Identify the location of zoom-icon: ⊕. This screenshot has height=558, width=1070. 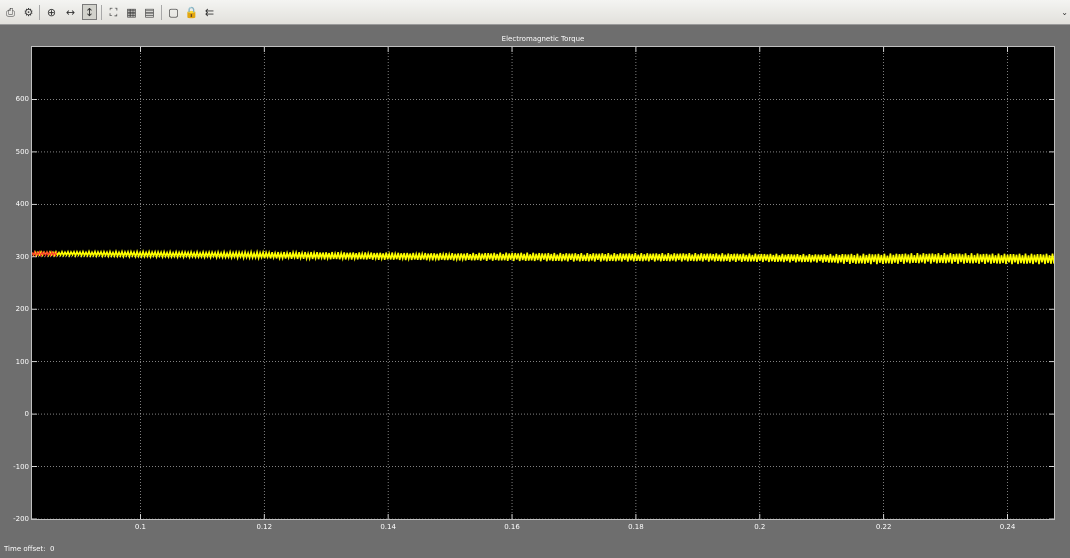
(51, 12).